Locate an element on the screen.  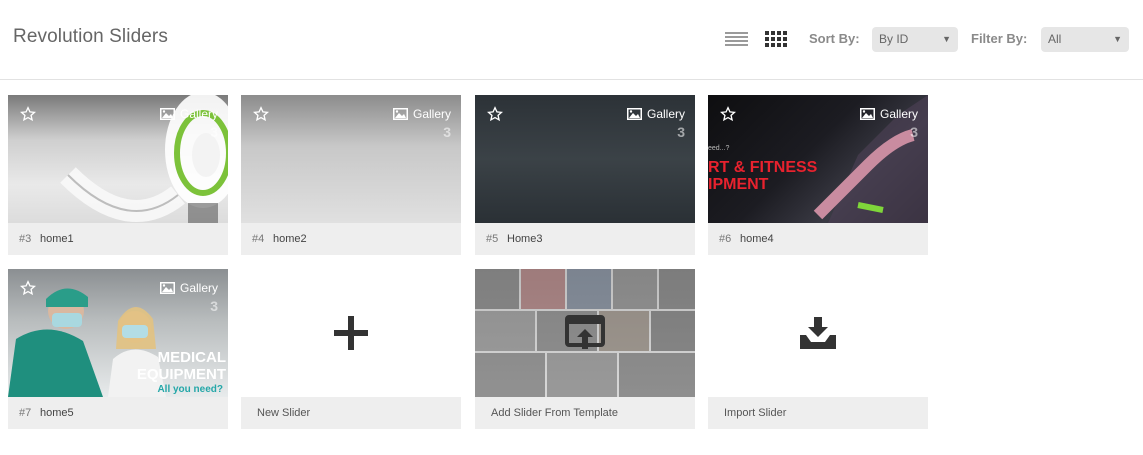
thumbnail-text: eed...? is located at coordinates (719, 148).